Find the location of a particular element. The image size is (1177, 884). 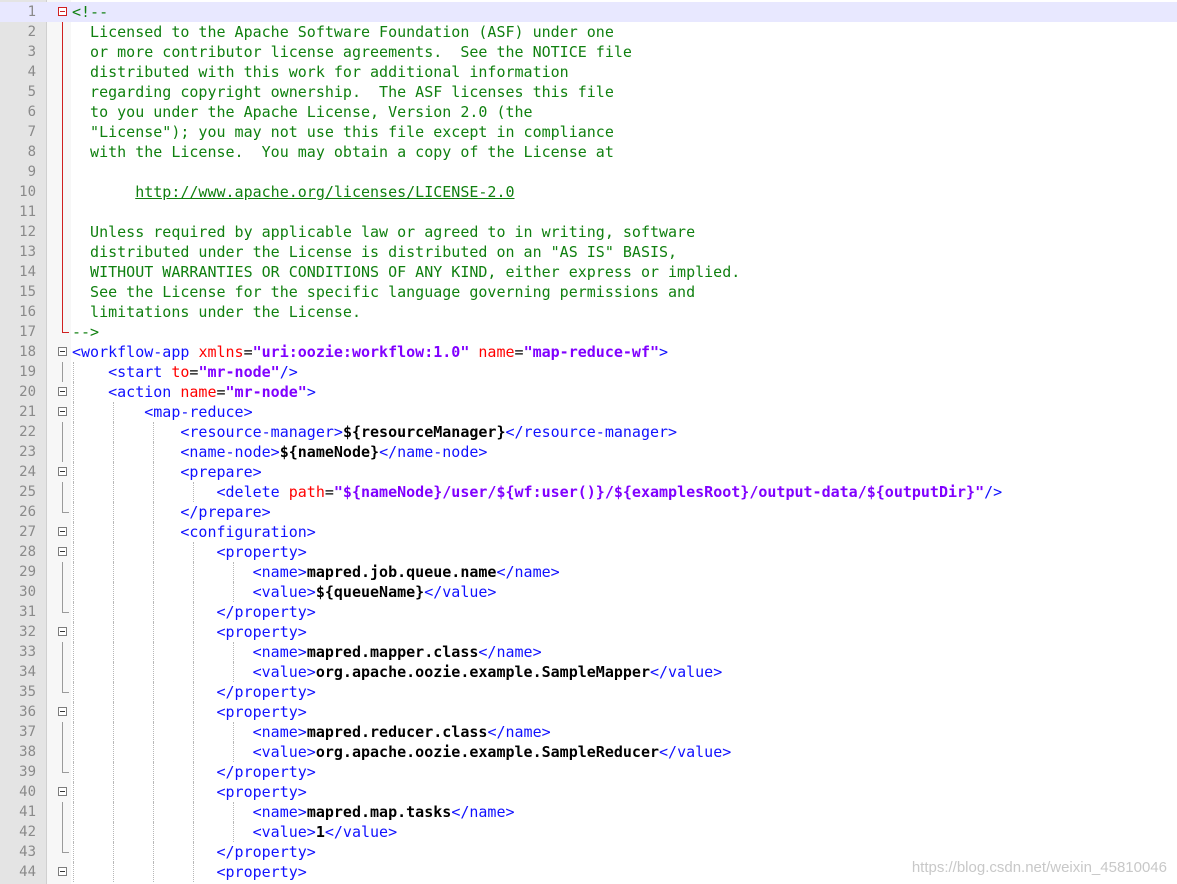

code-line: 37 <name>mapred.reducer.class</name> is located at coordinates (588, 732).